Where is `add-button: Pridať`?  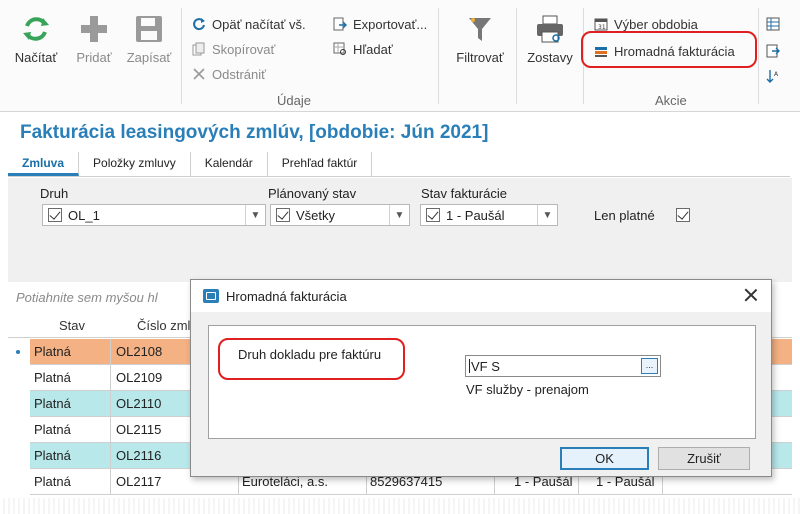 add-button: Pridať is located at coordinates (94, 39).